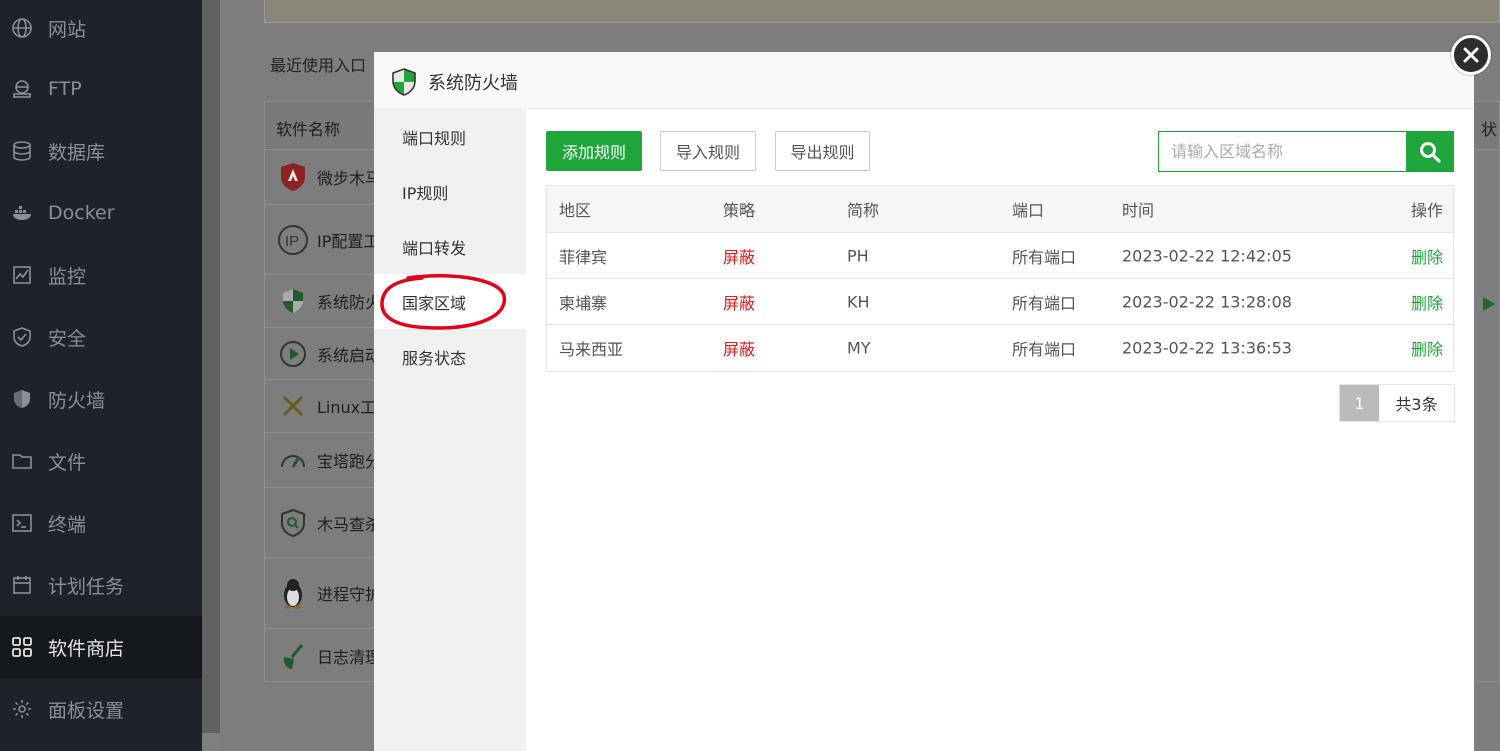 This screenshot has height=751, width=1500. What do you see at coordinates (101, 29) in the screenshot?
I see `sidebar-item-website: 网站` at bounding box center [101, 29].